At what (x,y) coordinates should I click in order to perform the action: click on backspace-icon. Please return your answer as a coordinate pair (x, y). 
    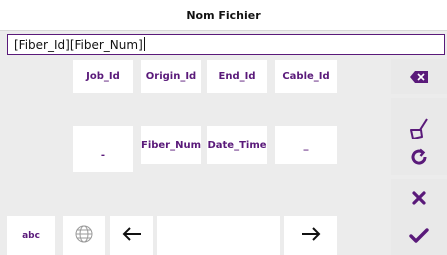
    Looking at the image, I should click on (419, 77).